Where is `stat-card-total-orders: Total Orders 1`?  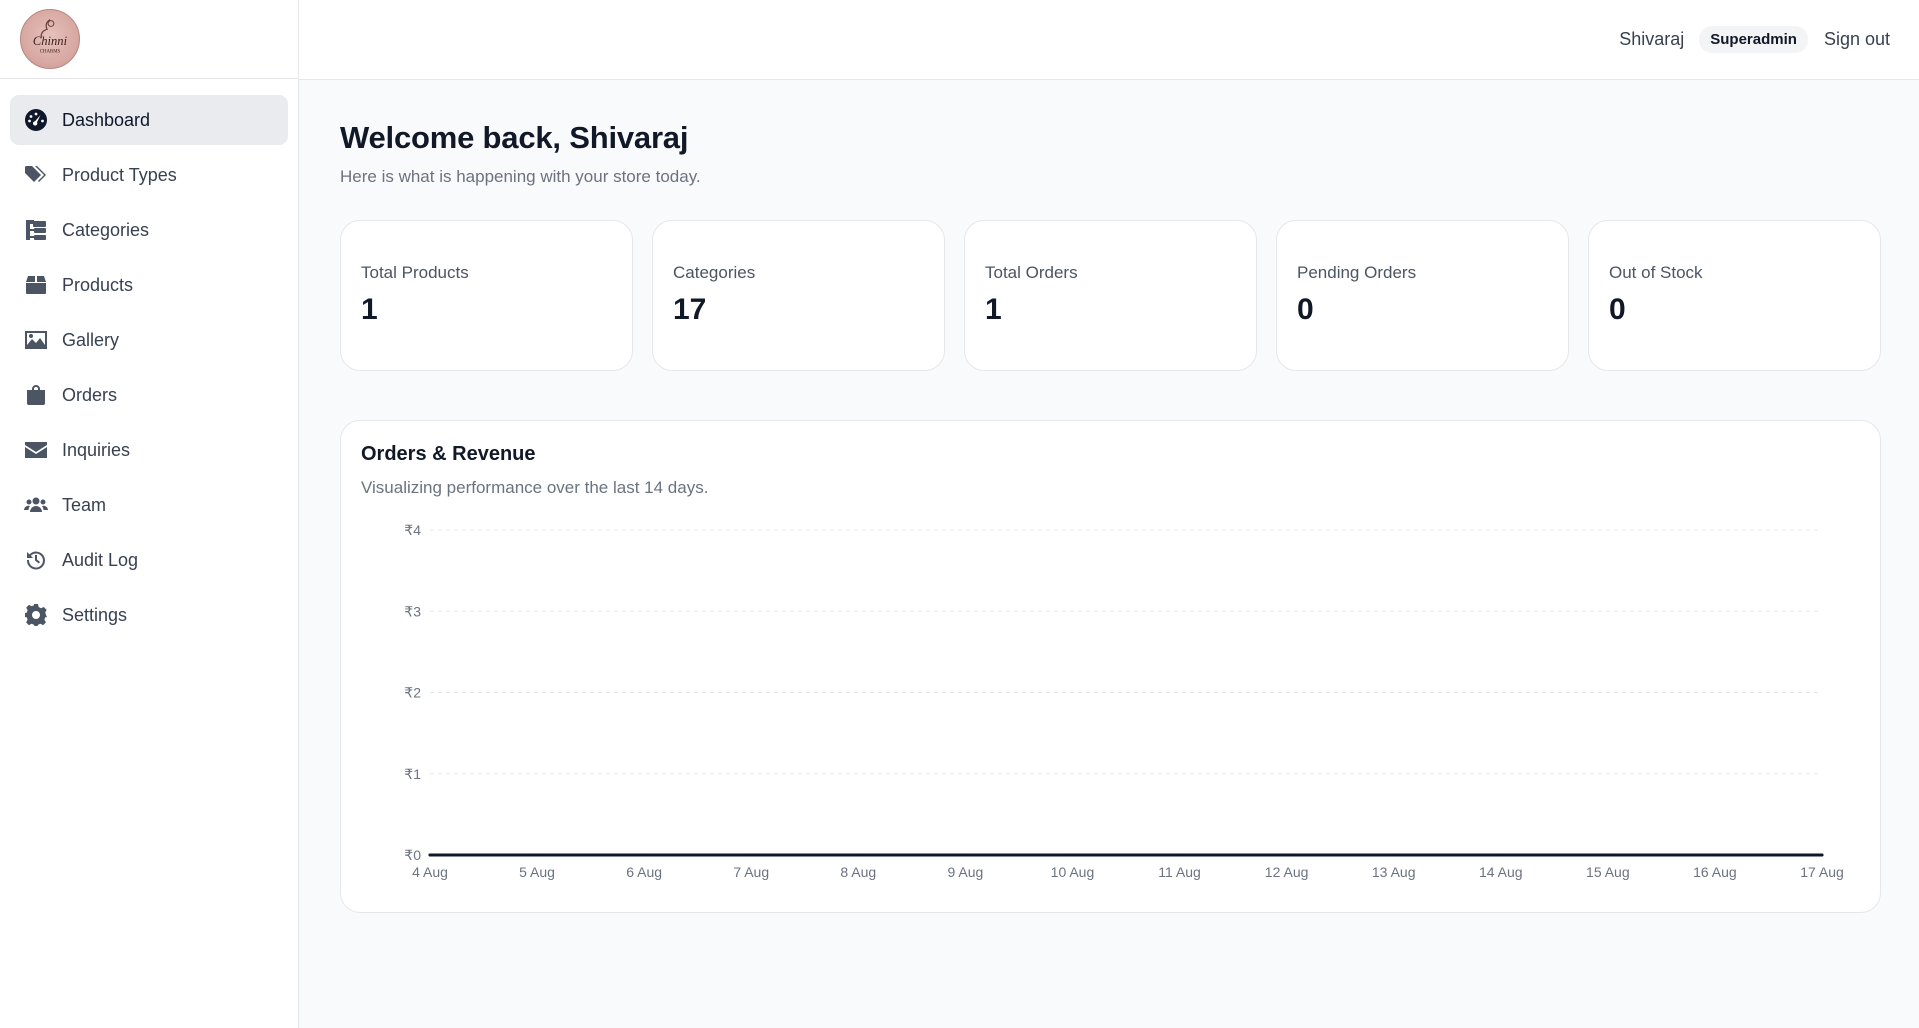 stat-card-total-orders: Total Orders 1 is located at coordinates (1110, 295).